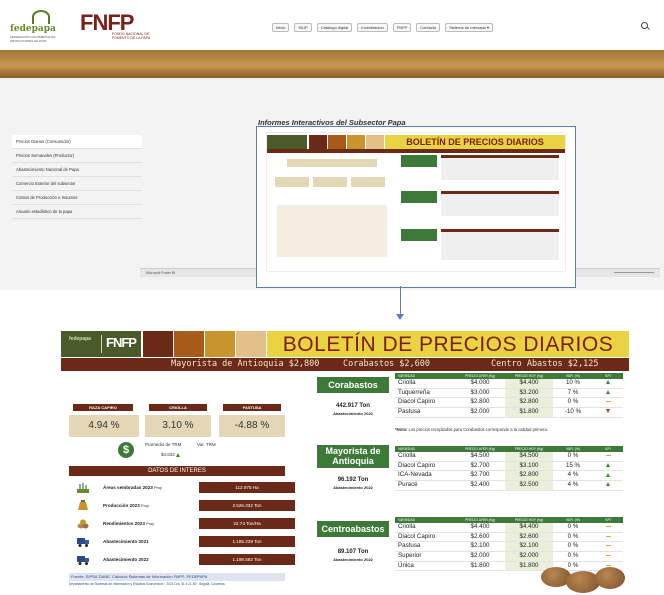 This screenshot has height=595, width=664. I want to click on sidebar-item-costos: Costos de Producción e Insumos, so click(77, 198).